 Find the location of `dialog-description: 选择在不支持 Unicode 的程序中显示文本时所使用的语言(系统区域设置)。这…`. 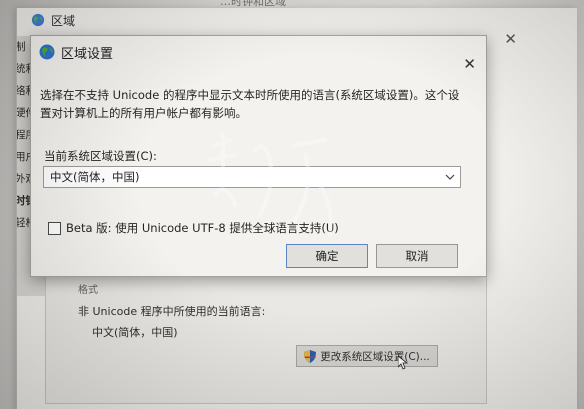

dialog-description: 选择在不支持 Unicode 的程序中显示文本时所使用的语言(系统区域设置)。这… is located at coordinates (250, 104).